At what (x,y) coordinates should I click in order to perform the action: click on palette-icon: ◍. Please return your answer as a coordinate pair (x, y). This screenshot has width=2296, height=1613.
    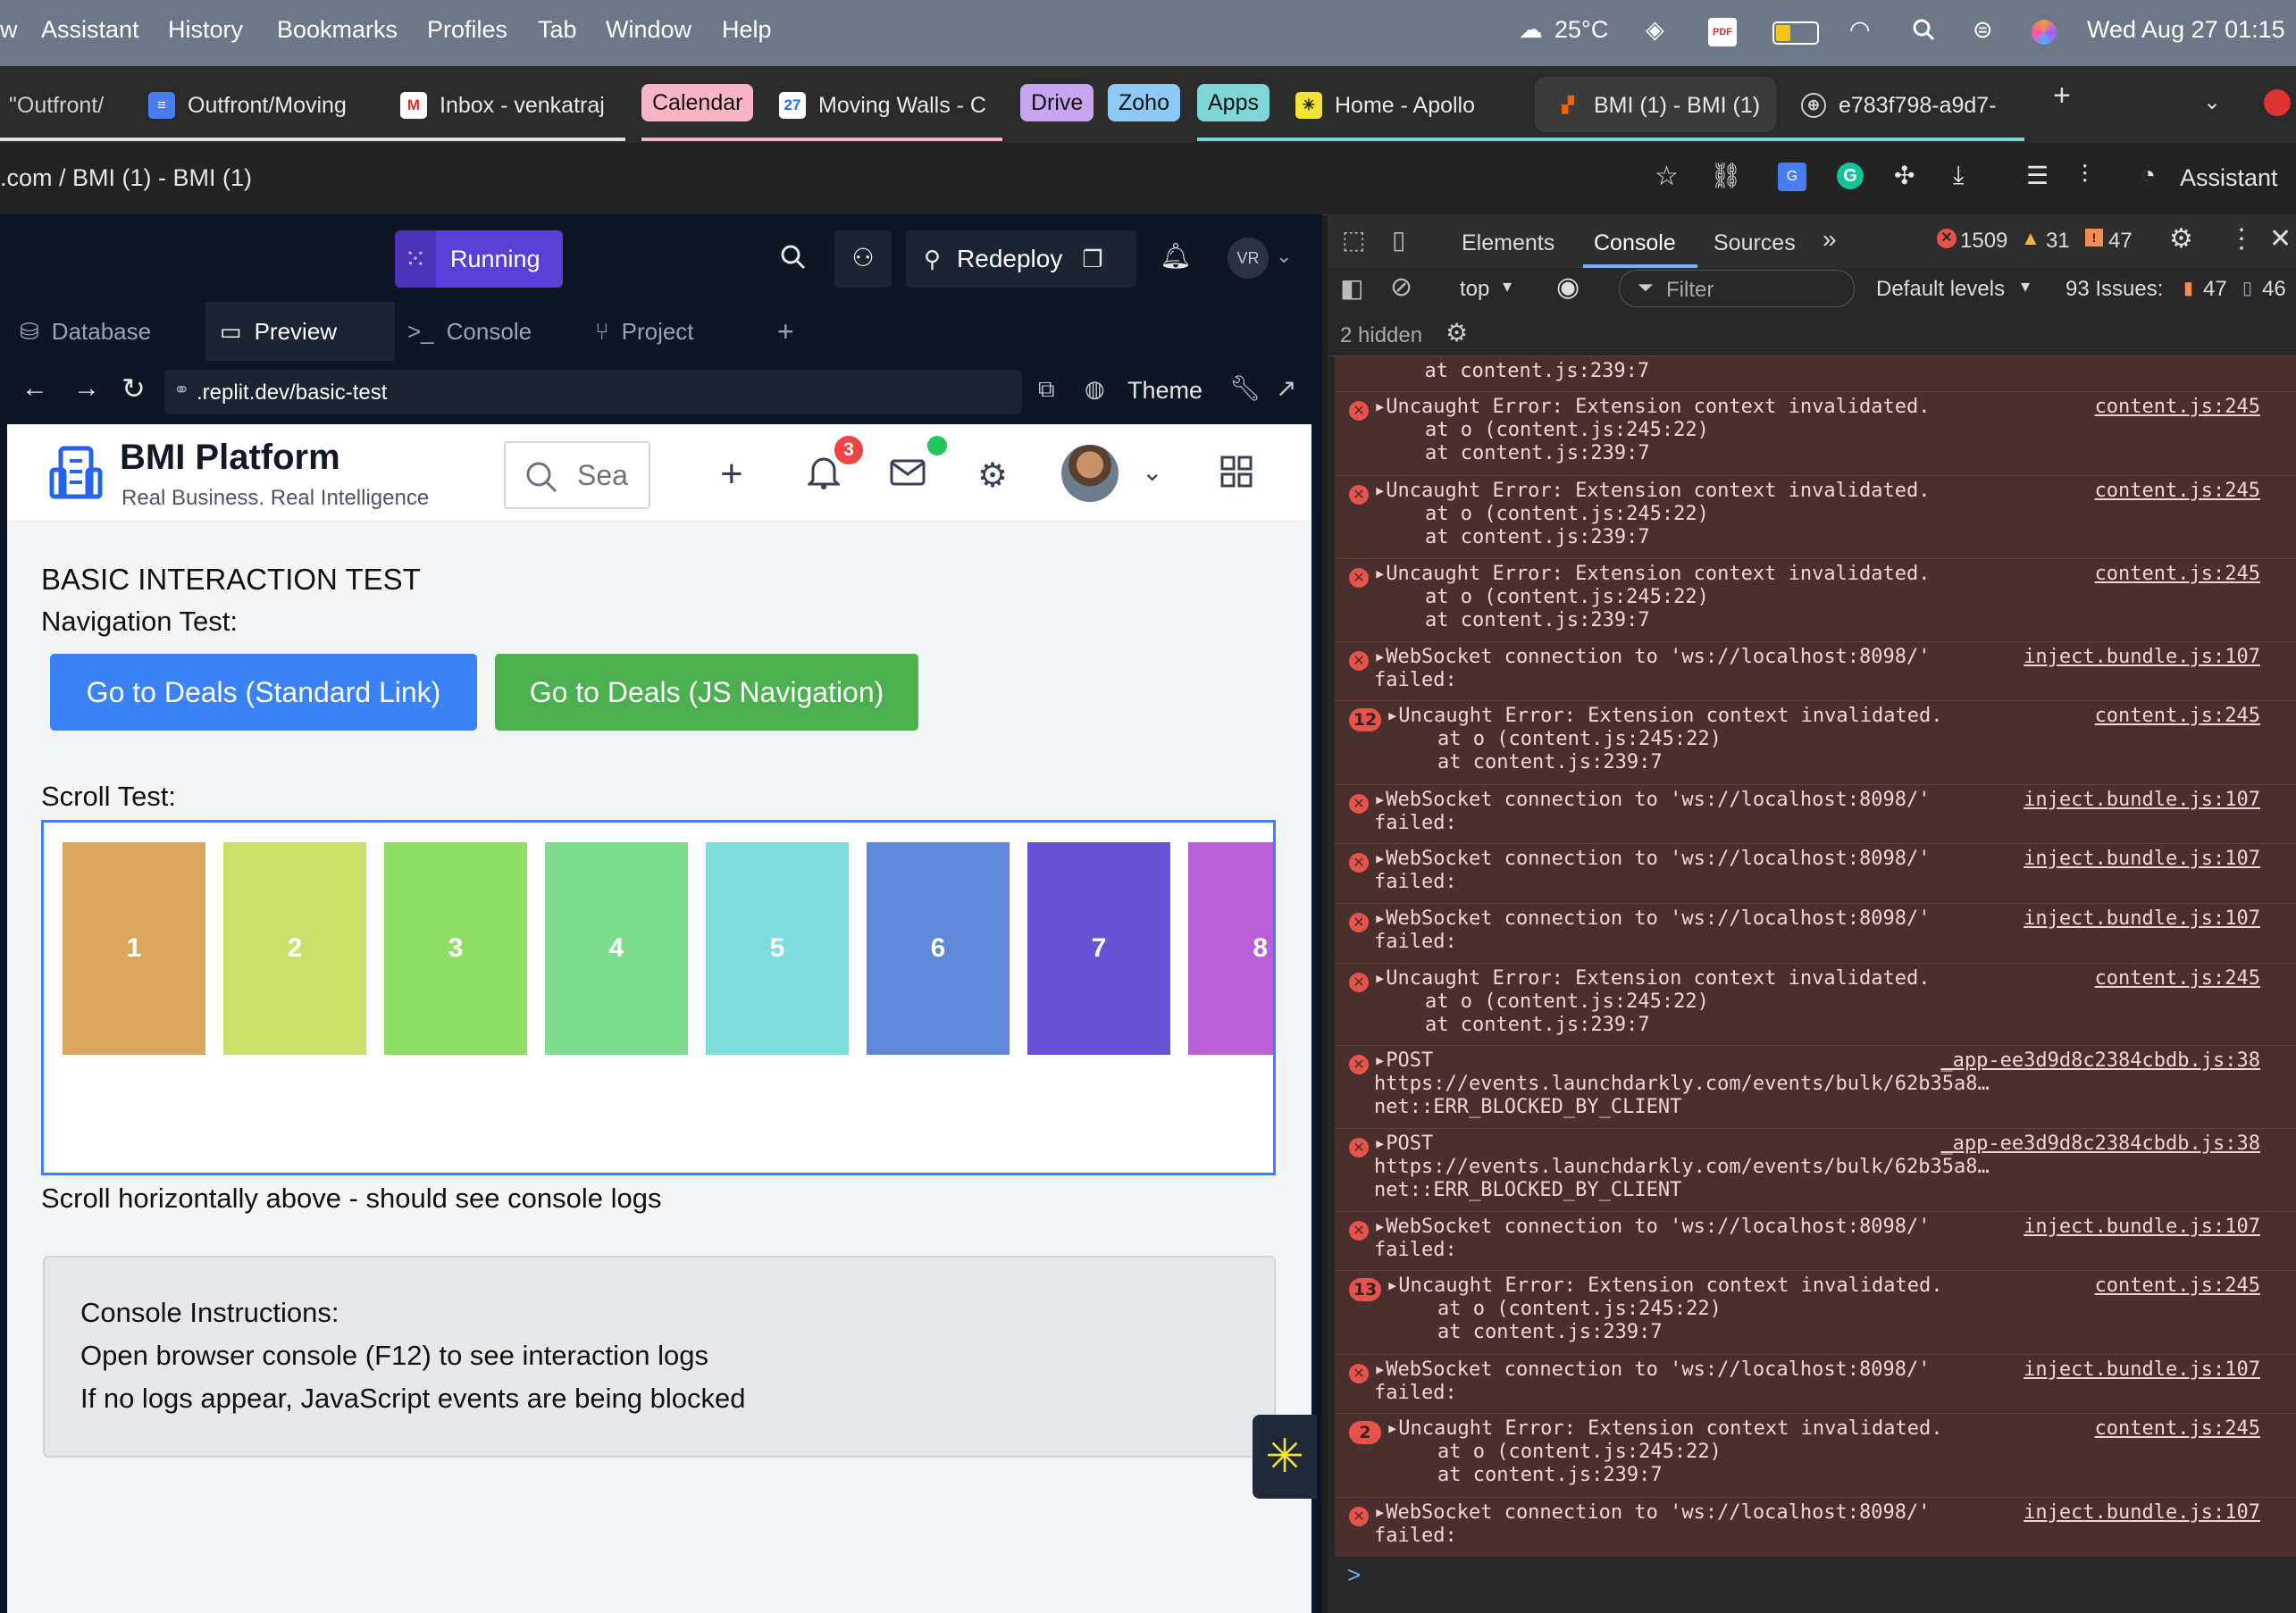
    Looking at the image, I should click on (1095, 389).